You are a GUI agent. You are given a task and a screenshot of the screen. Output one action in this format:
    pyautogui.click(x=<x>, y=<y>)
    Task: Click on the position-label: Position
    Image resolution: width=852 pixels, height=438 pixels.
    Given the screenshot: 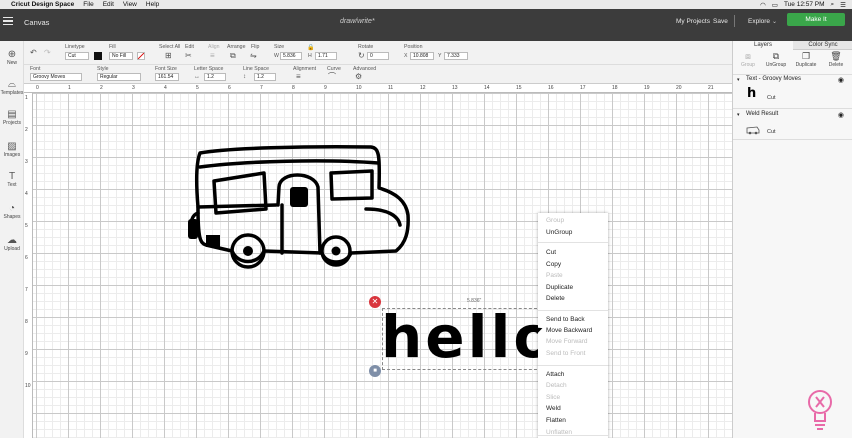 What is the action you would take?
    pyautogui.click(x=413, y=47)
    